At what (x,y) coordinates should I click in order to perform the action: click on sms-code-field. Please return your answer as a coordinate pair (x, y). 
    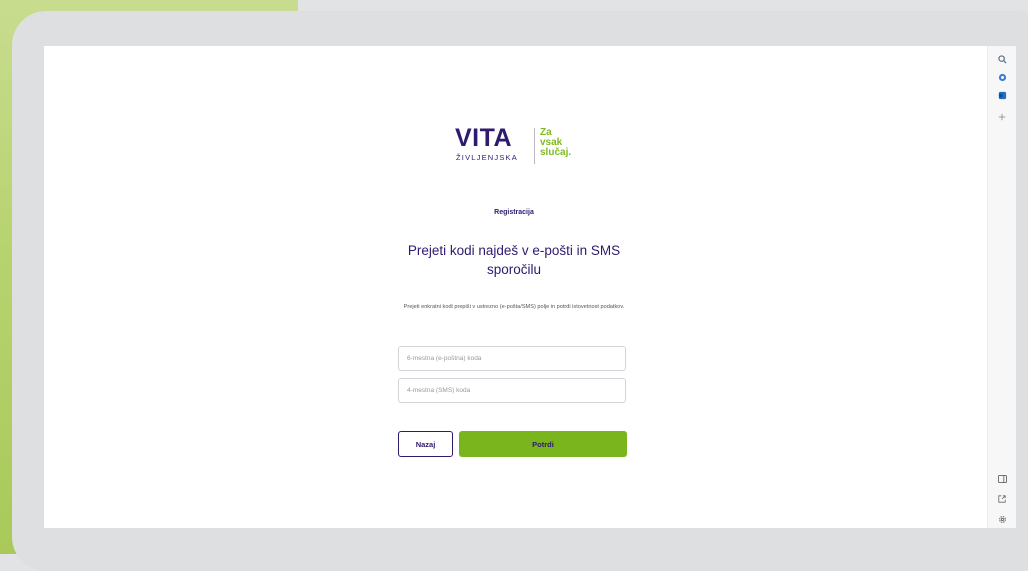
    Looking at the image, I should click on (512, 390).